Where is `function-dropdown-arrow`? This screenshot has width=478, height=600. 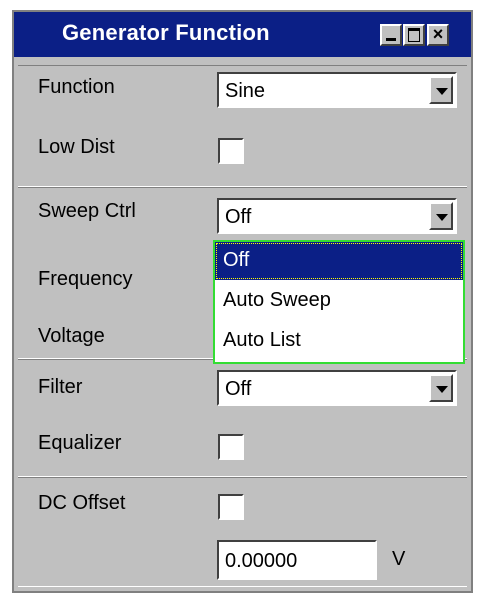
function-dropdown-arrow is located at coordinates (441, 90).